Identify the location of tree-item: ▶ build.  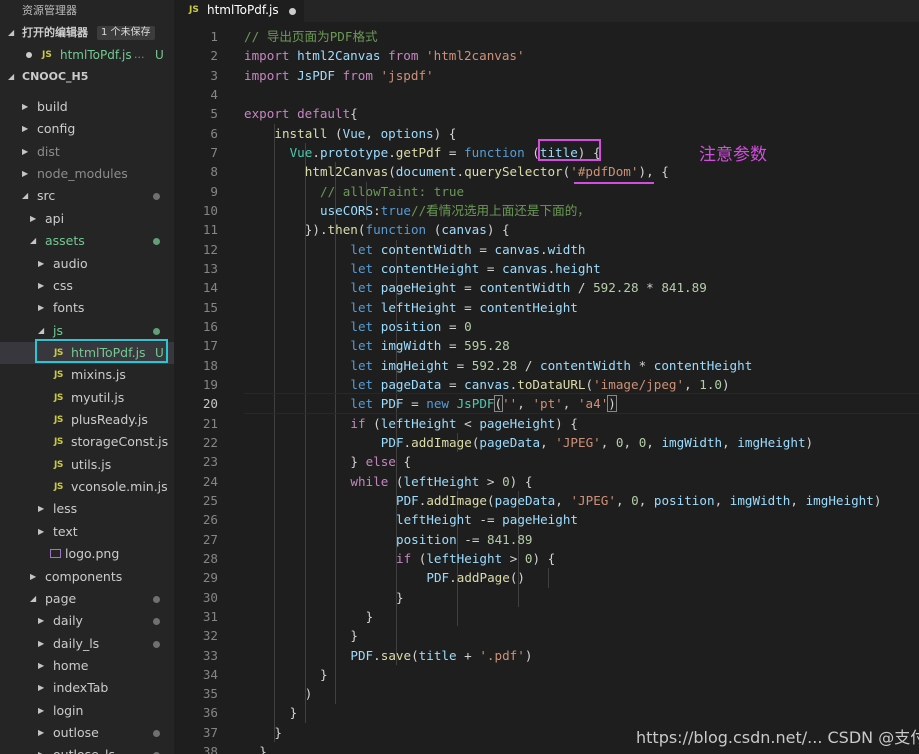
(87, 107).